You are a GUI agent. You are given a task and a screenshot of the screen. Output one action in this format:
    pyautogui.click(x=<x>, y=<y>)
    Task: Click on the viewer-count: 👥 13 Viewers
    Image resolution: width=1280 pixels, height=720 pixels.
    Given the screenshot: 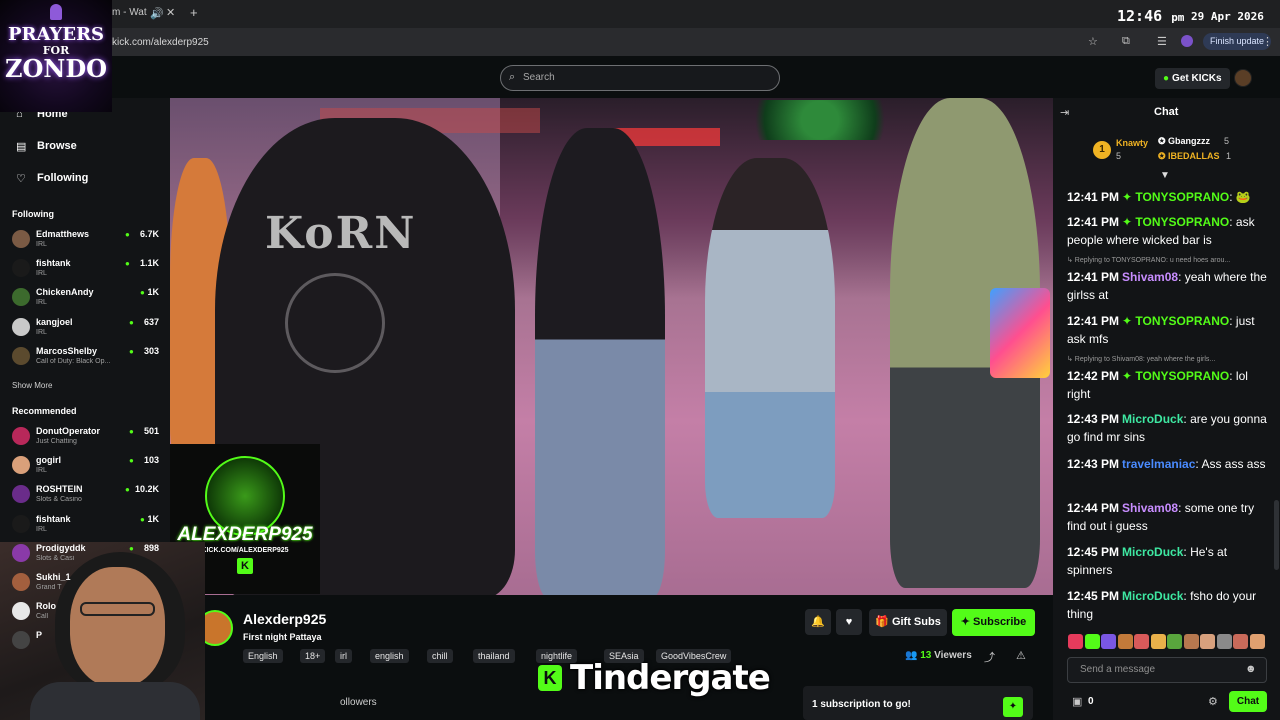 What is the action you would take?
    pyautogui.click(x=938, y=655)
    